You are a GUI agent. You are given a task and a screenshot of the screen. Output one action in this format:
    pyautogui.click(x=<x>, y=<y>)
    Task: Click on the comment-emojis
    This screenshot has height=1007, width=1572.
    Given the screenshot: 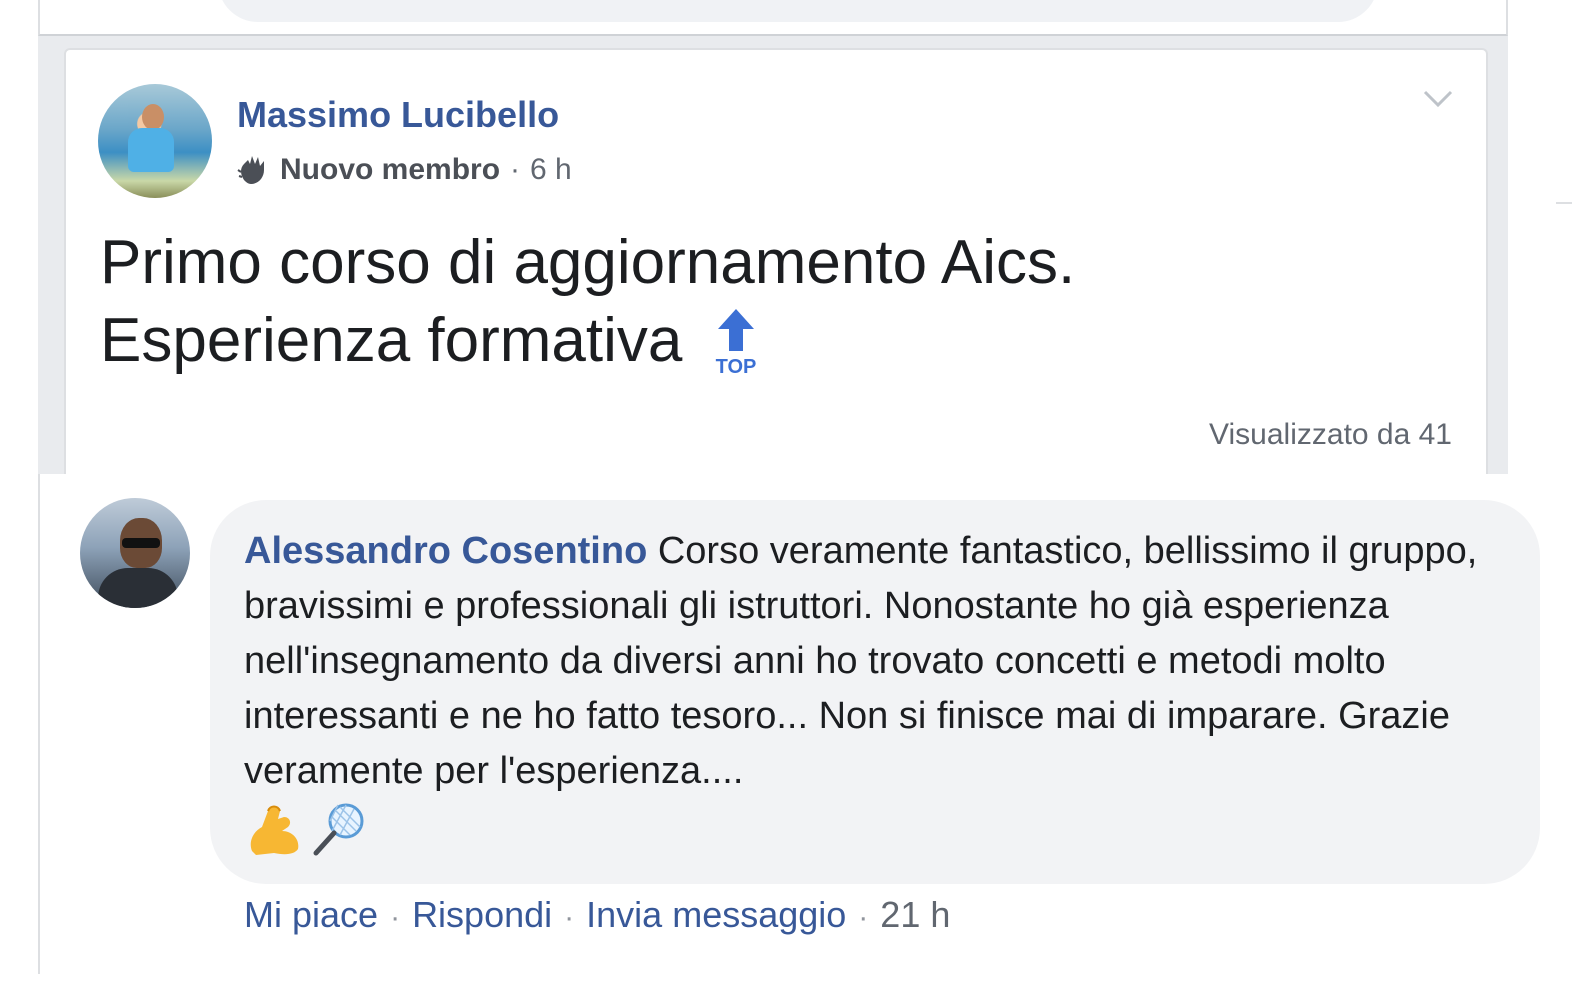 What is the action you would take?
    pyautogui.click(x=879, y=829)
    